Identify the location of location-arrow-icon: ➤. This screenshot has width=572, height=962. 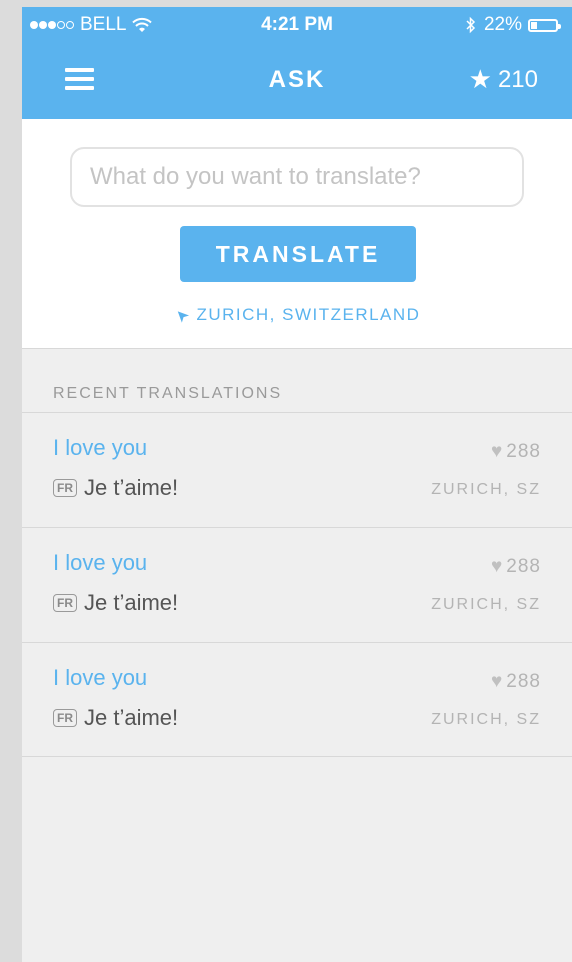
(181, 314).